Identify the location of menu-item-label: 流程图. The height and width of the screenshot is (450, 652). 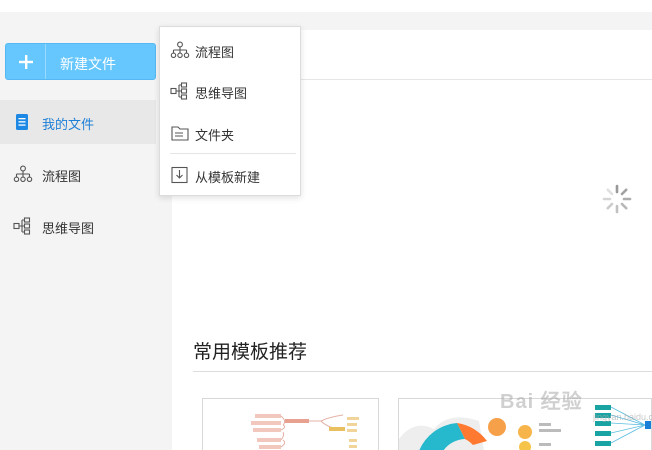
(215, 52).